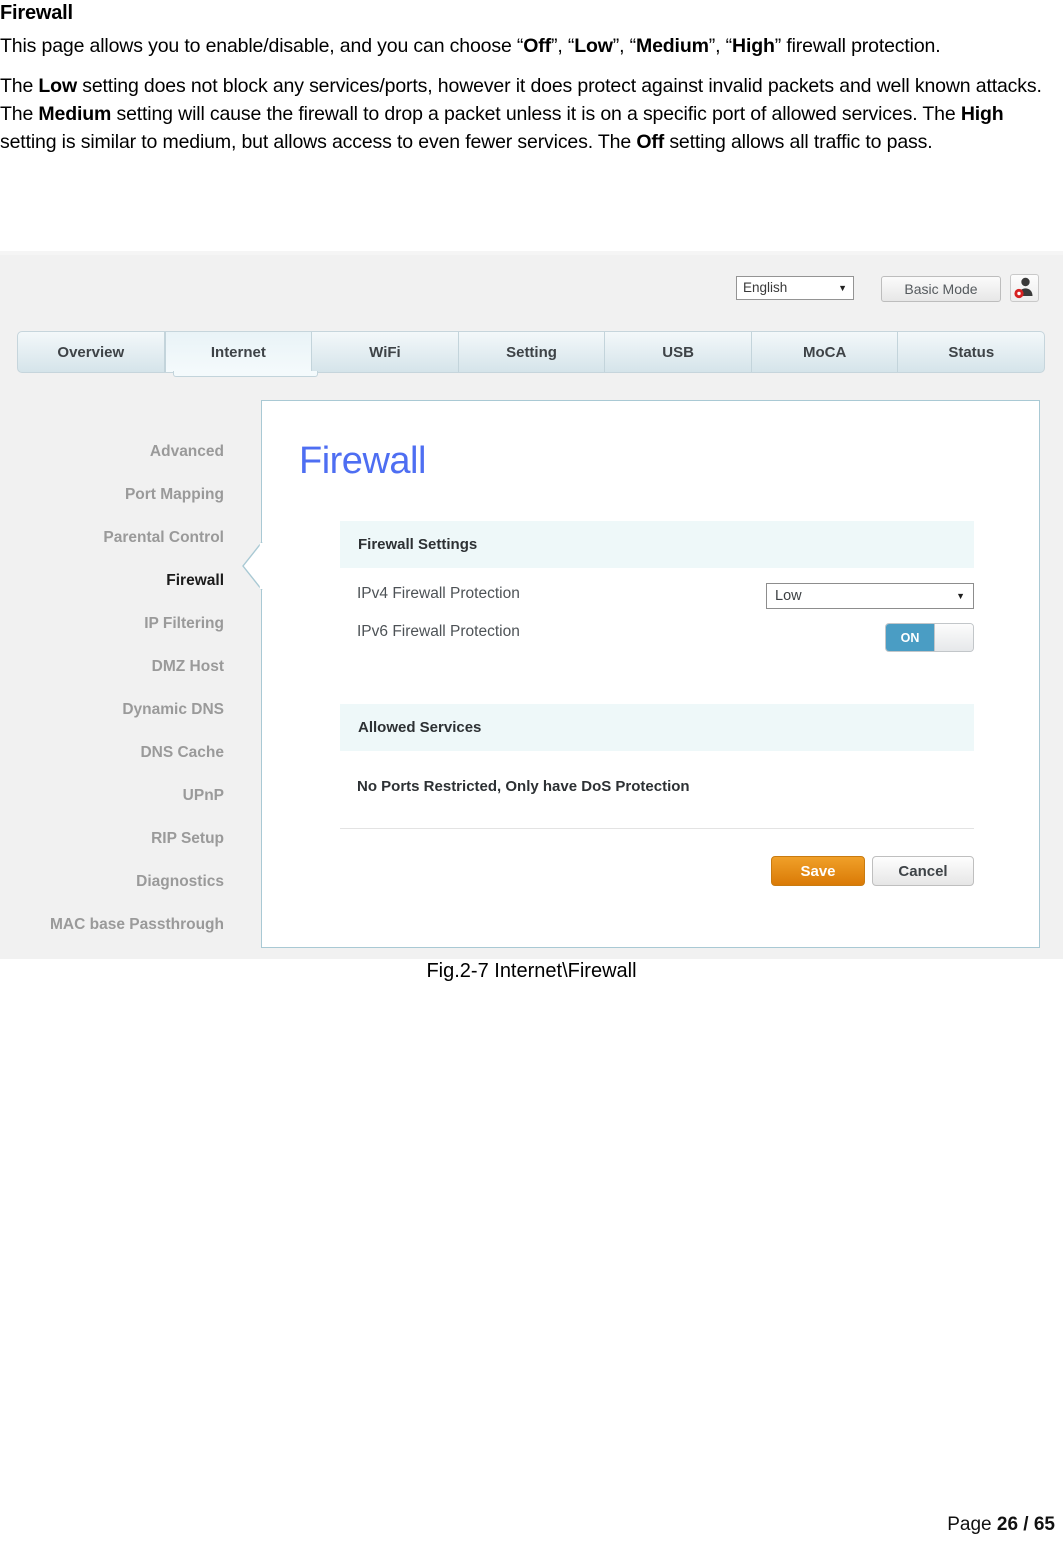 This screenshot has height=1542, width=1063. What do you see at coordinates (116, 580) in the screenshot?
I see `sidebar-item-firewall: Firewall` at bounding box center [116, 580].